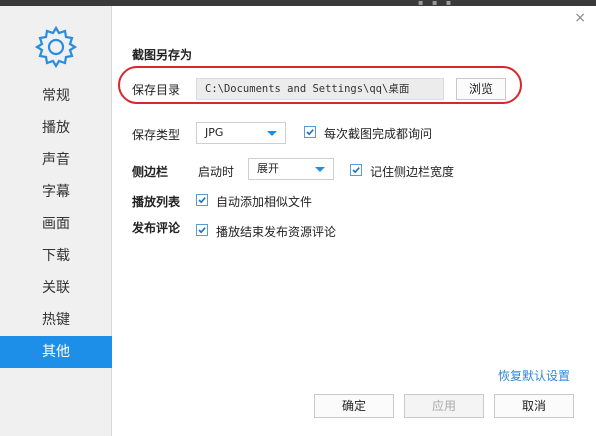  Describe the element at coordinates (56, 288) in the screenshot. I see `sidebar-item-association: 关联` at that location.